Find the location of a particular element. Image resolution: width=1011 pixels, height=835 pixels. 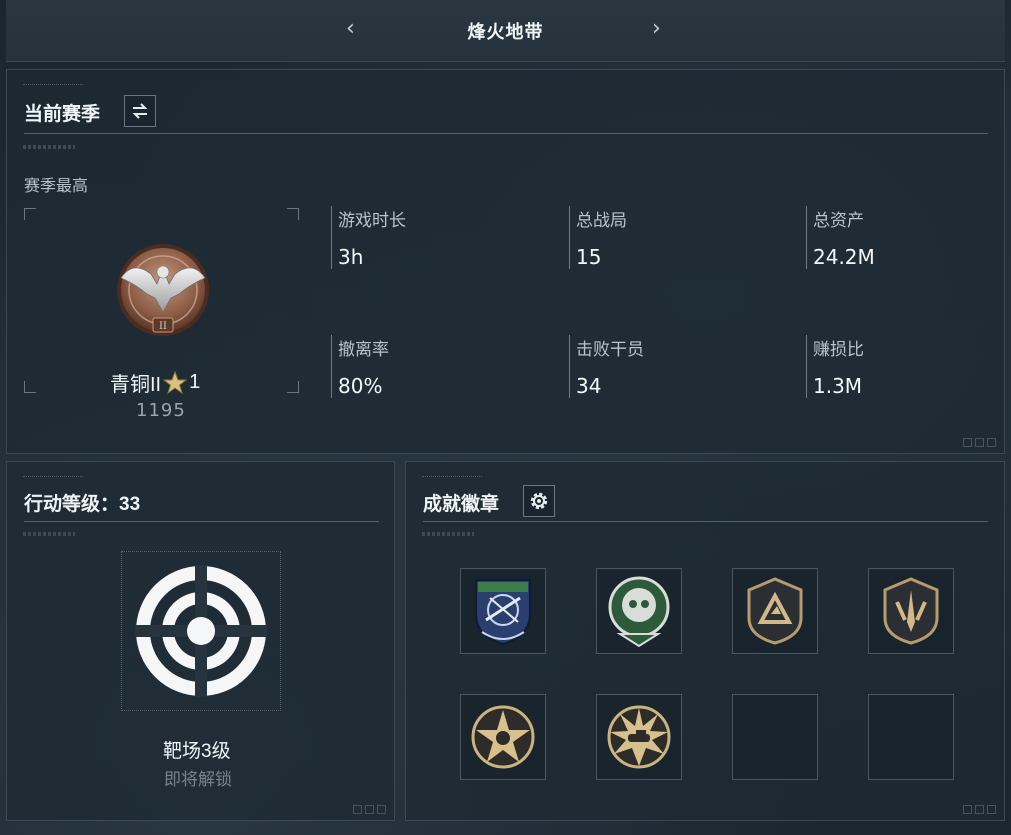

rank-tier-label: 青铜II is located at coordinates (136, 385).